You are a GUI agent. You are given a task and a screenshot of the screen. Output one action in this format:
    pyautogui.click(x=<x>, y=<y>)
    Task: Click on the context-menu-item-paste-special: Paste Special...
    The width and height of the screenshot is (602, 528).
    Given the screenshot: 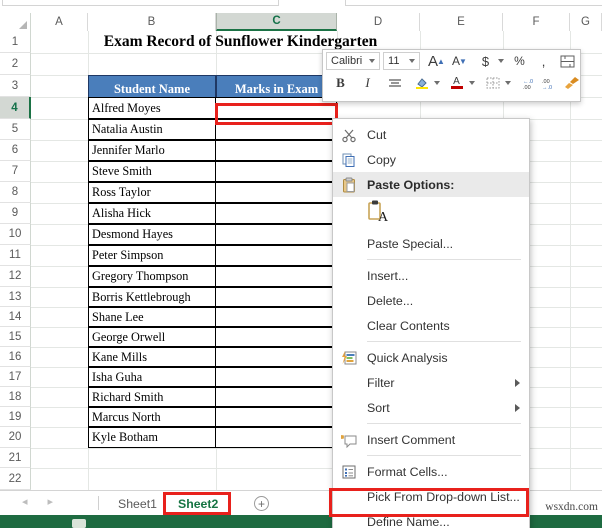 What is the action you would take?
    pyautogui.click(x=431, y=243)
    